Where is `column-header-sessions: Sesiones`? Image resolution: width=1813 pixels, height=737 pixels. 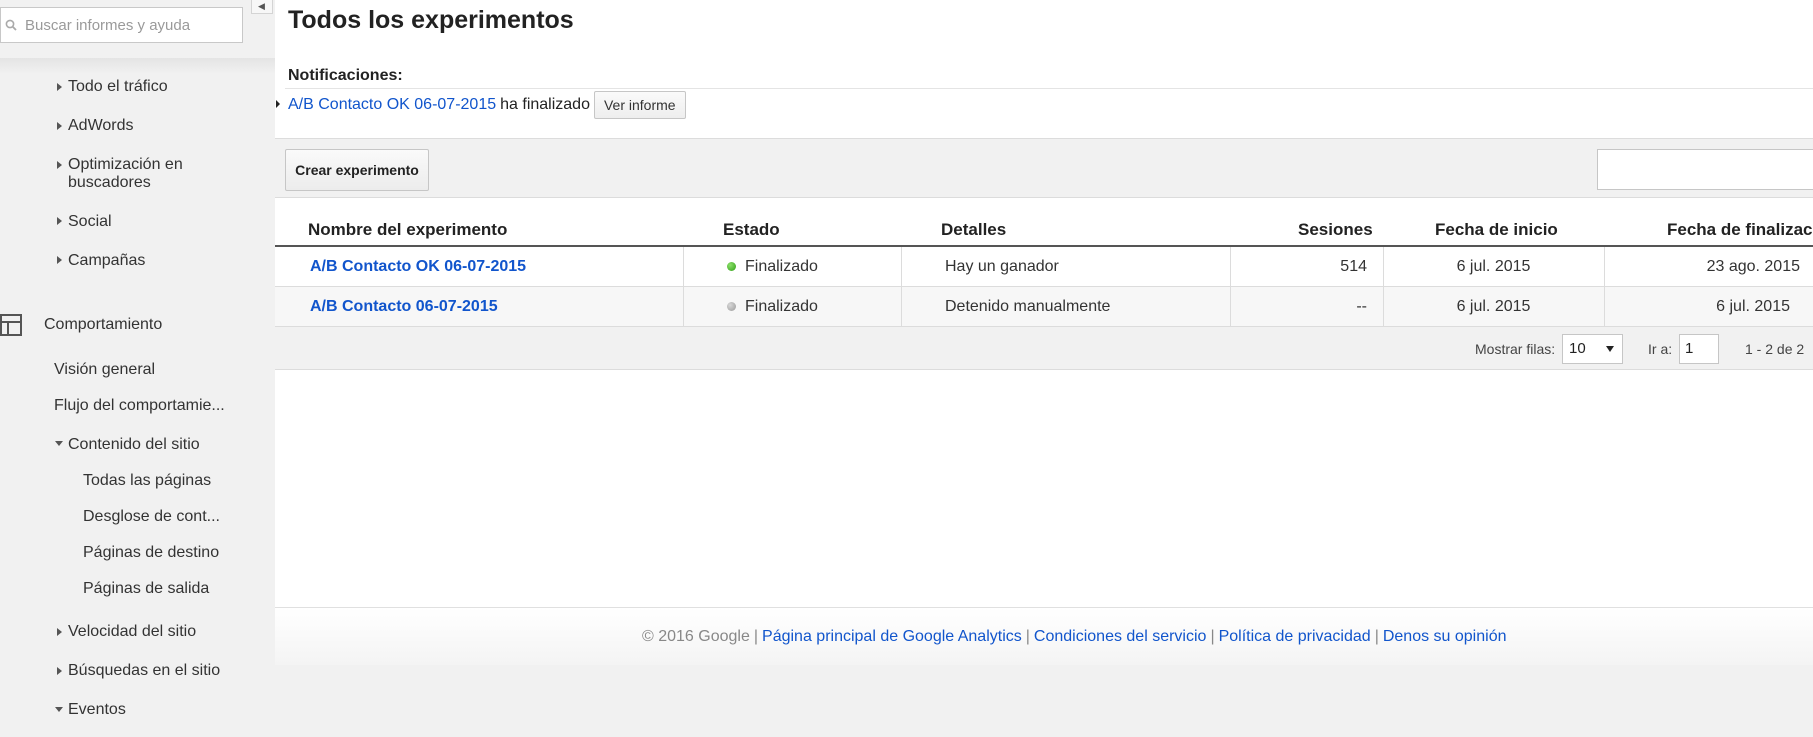 column-header-sessions: Sesiones is located at coordinates (1335, 230).